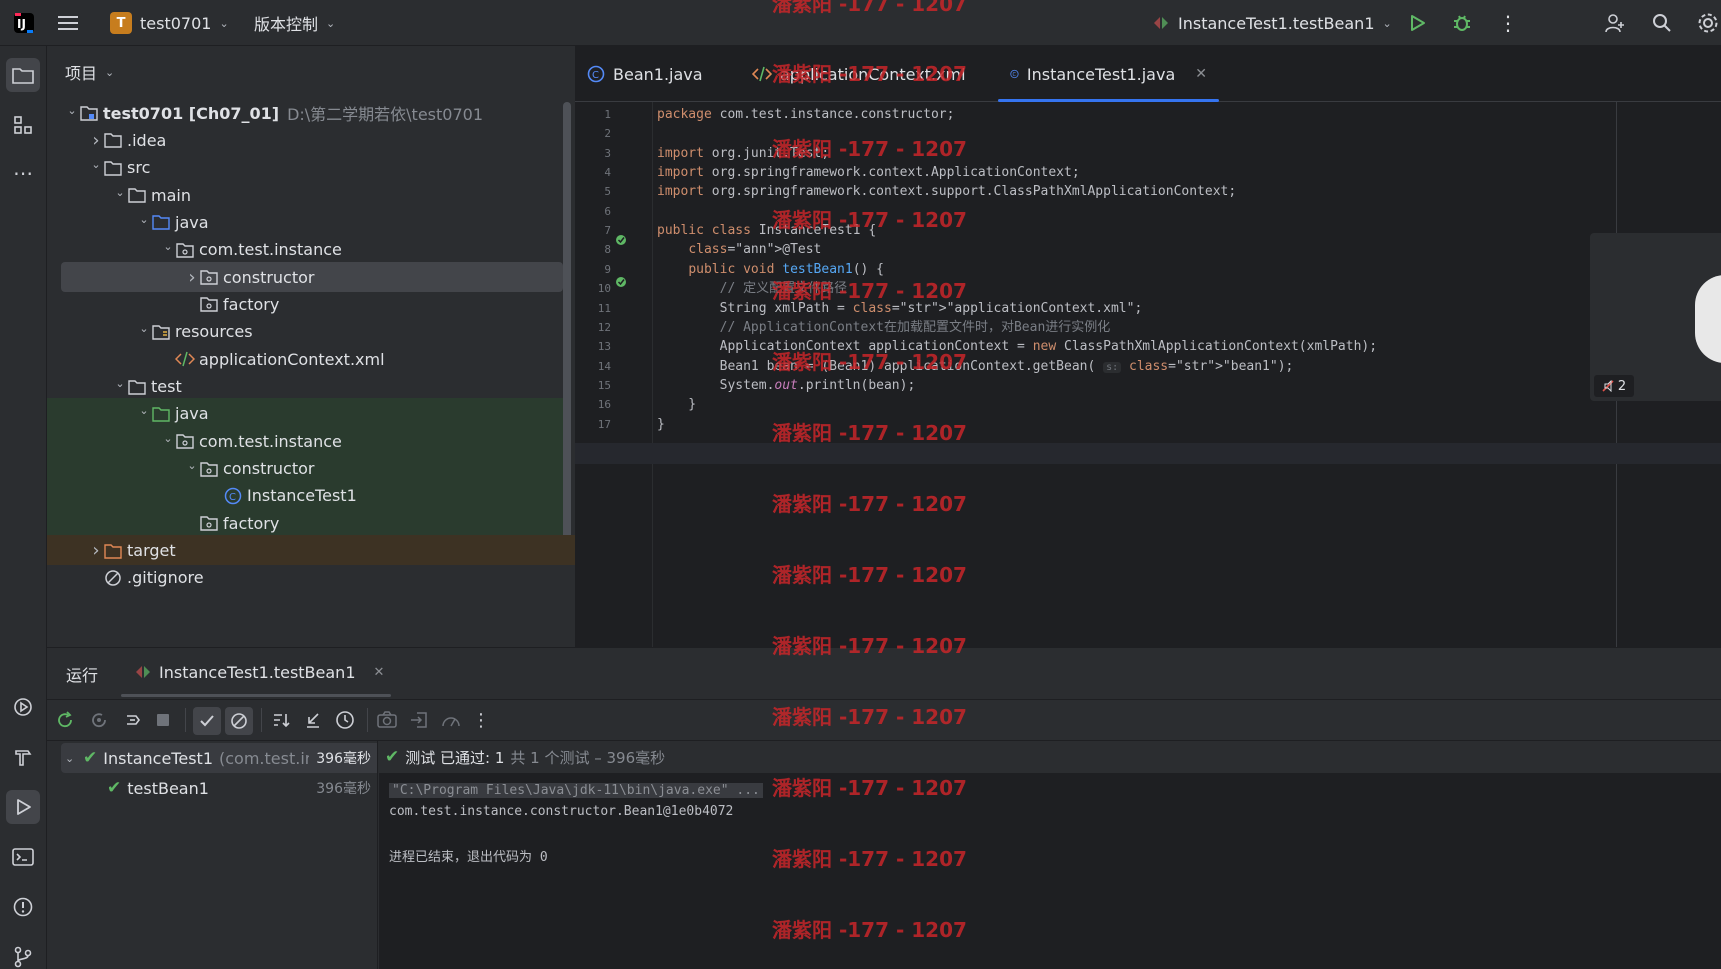 Image resolution: width=1721 pixels, height=969 pixels. I want to click on annotation-count-badge: 2, so click(1614, 386).